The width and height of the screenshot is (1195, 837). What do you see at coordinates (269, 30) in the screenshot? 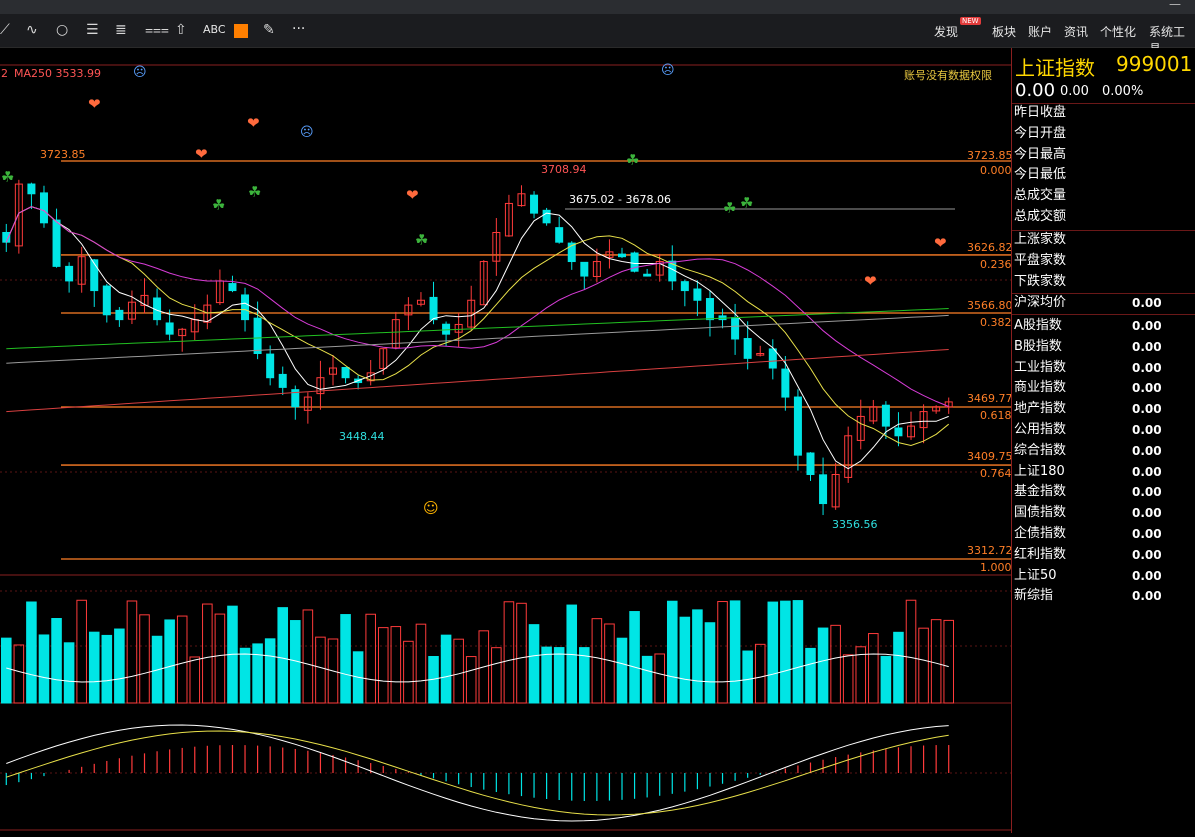
I see `eraser-tool-icon: ✎` at bounding box center [269, 30].